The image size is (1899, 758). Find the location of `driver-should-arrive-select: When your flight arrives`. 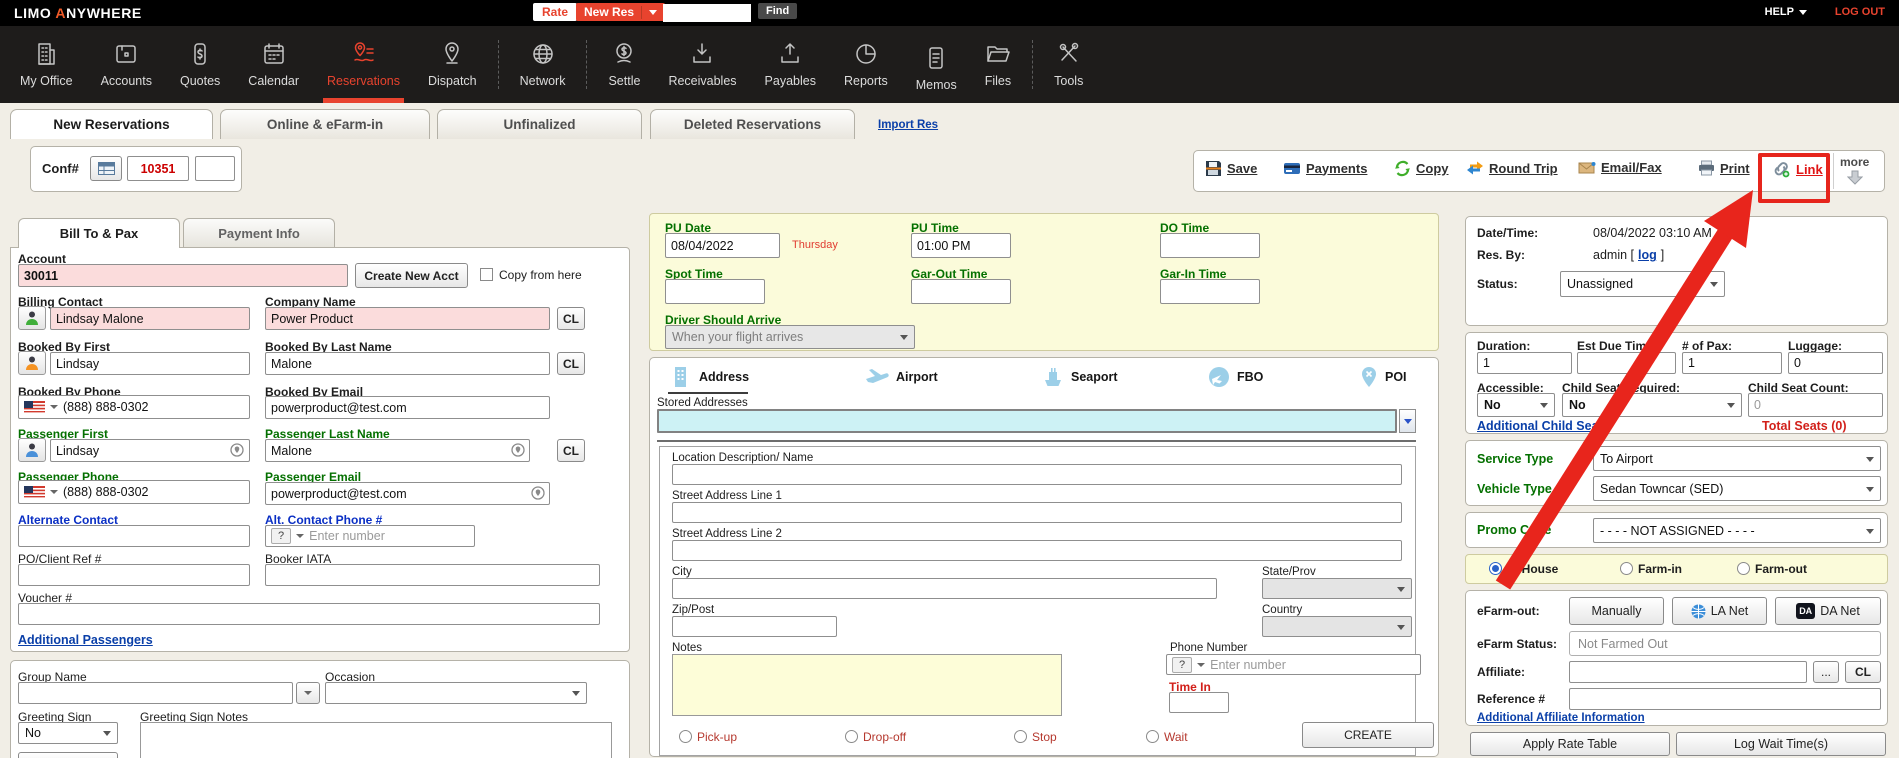

driver-should-arrive-select: When your flight arrives is located at coordinates (790, 337).